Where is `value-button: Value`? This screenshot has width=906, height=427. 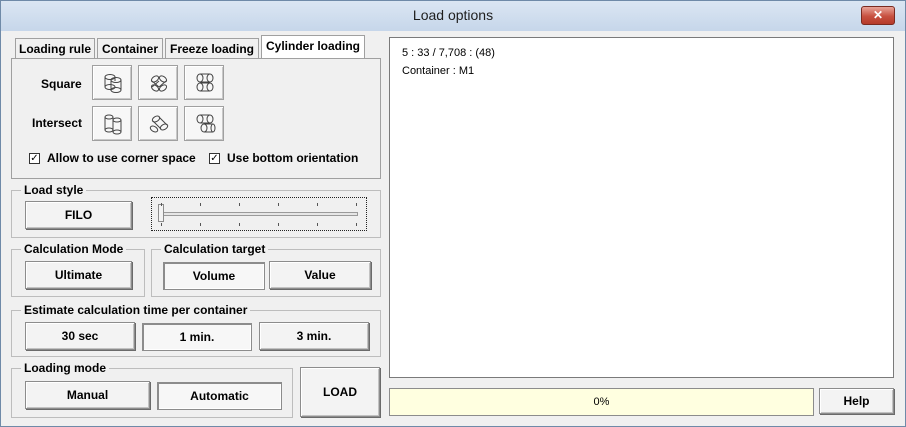 value-button: Value is located at coordinates (320, 275).